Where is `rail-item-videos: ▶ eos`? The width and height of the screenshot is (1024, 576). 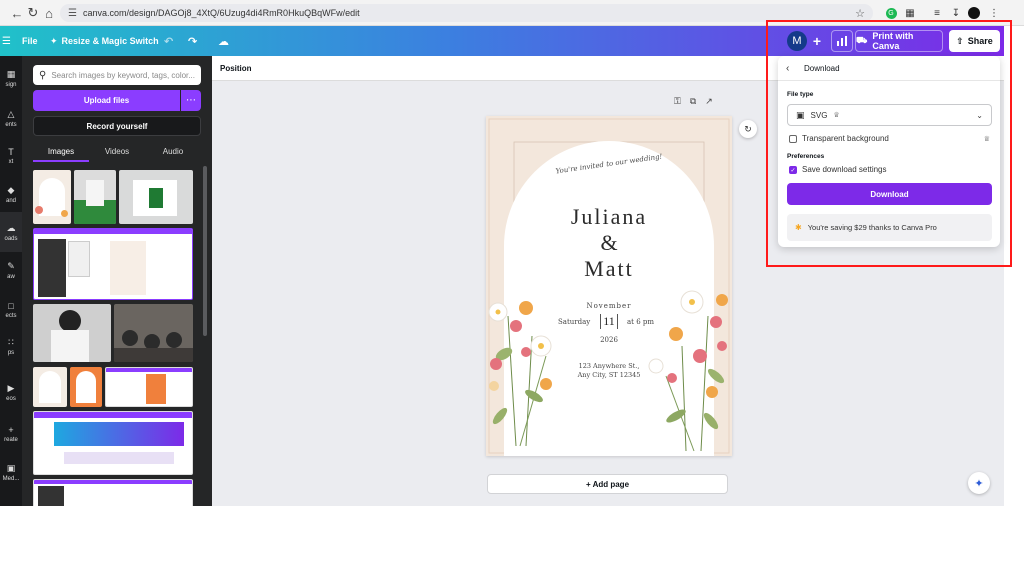
rail-item-videos: ▶ eos is located at coordinates (11, 392).